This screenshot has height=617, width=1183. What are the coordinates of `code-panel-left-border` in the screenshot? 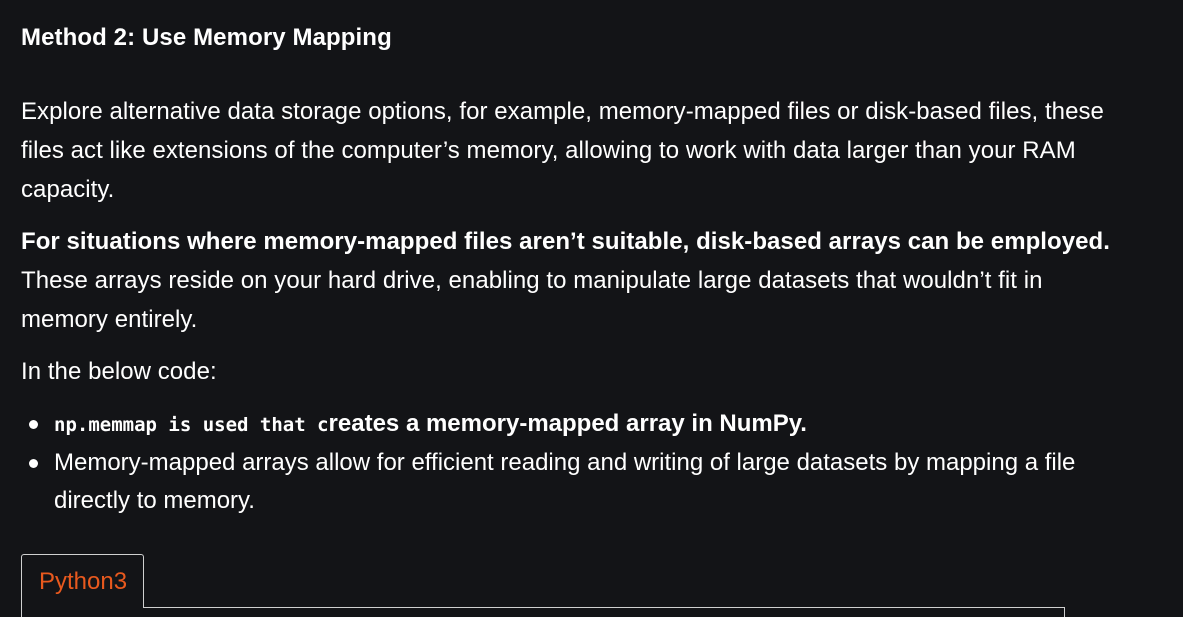 It's located at (21, 612).